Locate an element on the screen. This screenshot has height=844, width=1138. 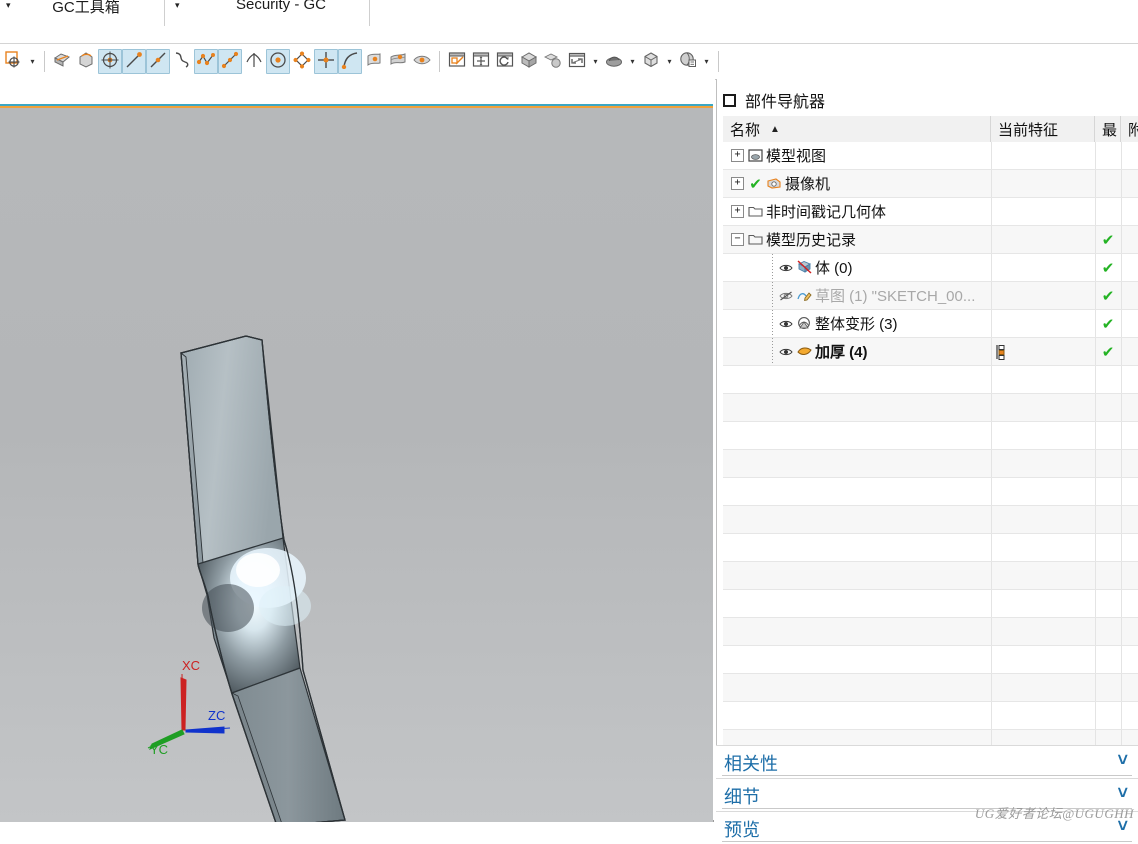
tree-item-label: 模型历史记录 is located at coordinates (811, 240).